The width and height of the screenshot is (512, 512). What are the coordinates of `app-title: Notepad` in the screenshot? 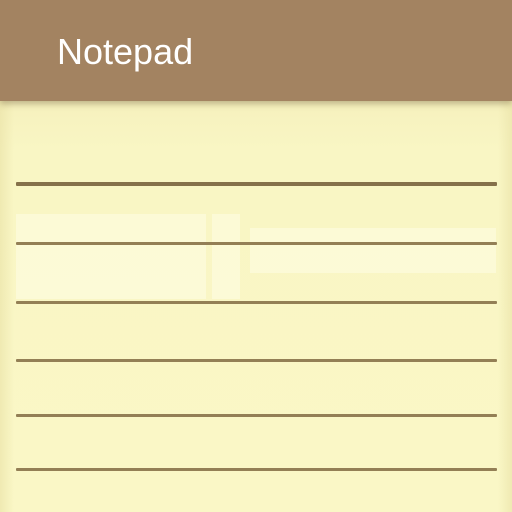 It's located at (125, 51).